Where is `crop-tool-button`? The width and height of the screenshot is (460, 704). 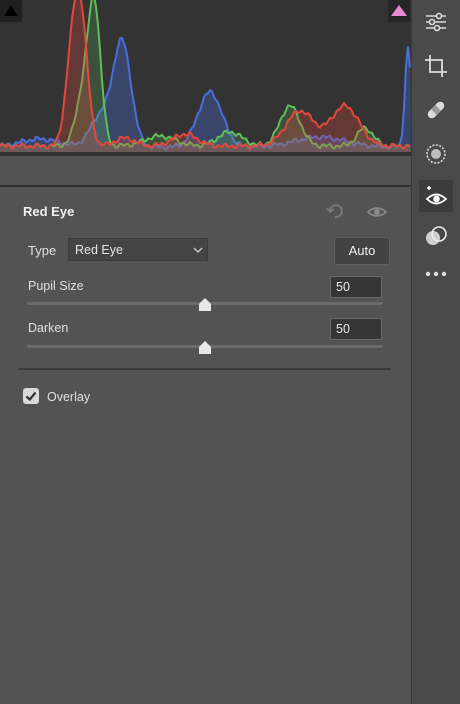 crop-tool-button is located at coordinates (436, 66).